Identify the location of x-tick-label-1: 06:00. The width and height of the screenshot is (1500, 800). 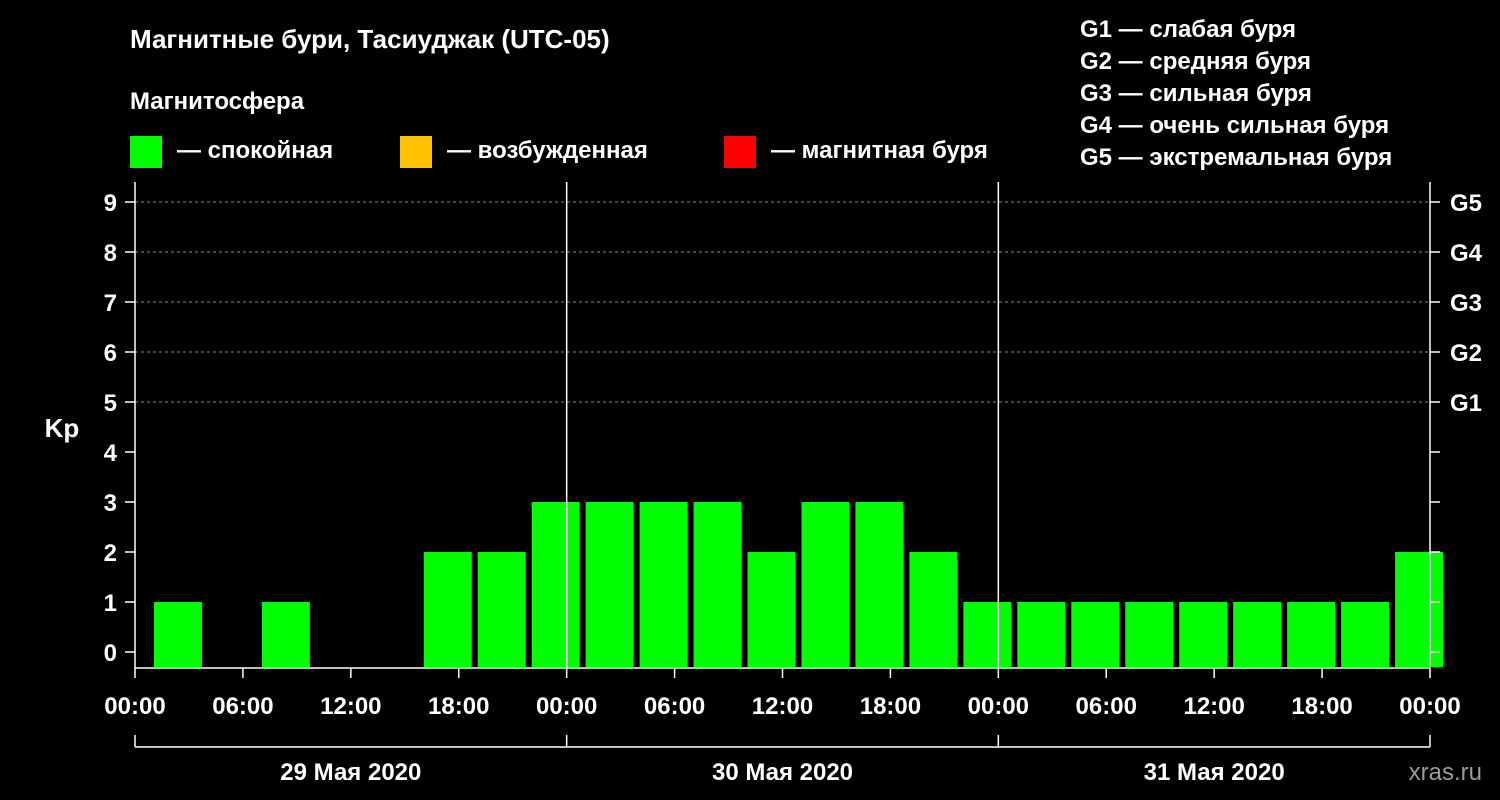
(242, 706).